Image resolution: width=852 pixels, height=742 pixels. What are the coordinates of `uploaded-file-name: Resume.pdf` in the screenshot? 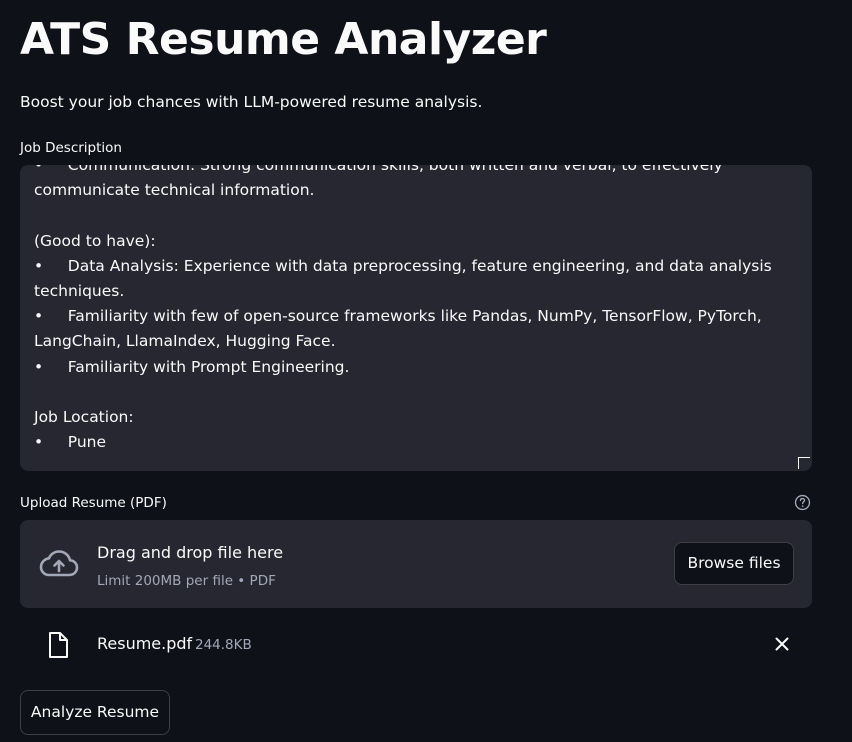 It's located at (145, 643).